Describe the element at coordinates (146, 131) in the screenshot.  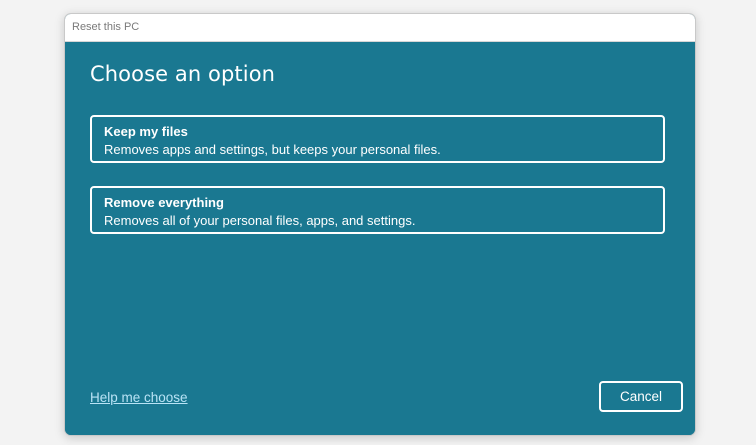
I see `option-title: Keep my files` at that location.